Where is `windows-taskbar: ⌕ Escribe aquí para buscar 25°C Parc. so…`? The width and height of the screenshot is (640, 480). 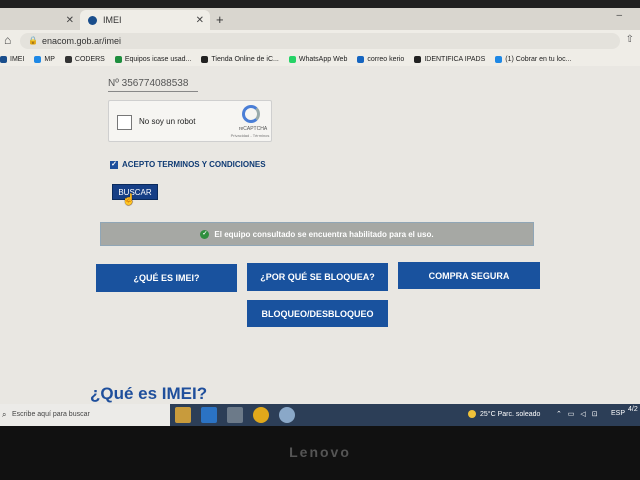
windows-taskbar: ⌕ Escribe aquí para buscar 25°C Parc. so… is located at coordinates (320, 415).